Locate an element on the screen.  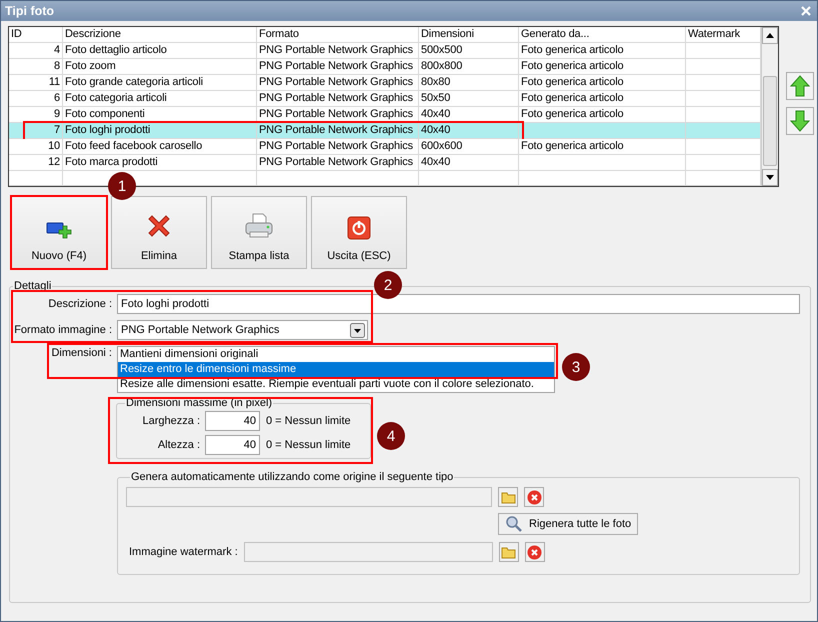
field-label: Altezza : is located at coordinates (179, 445).